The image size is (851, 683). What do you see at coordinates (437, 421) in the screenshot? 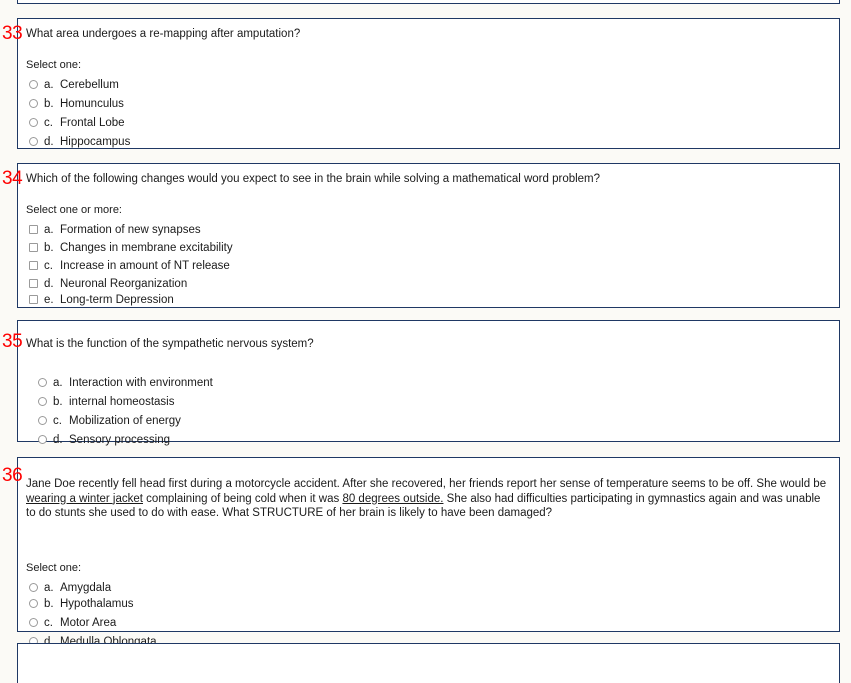
I see `option-item: c. Mobilization of energy` at bounding box center [437, 421].